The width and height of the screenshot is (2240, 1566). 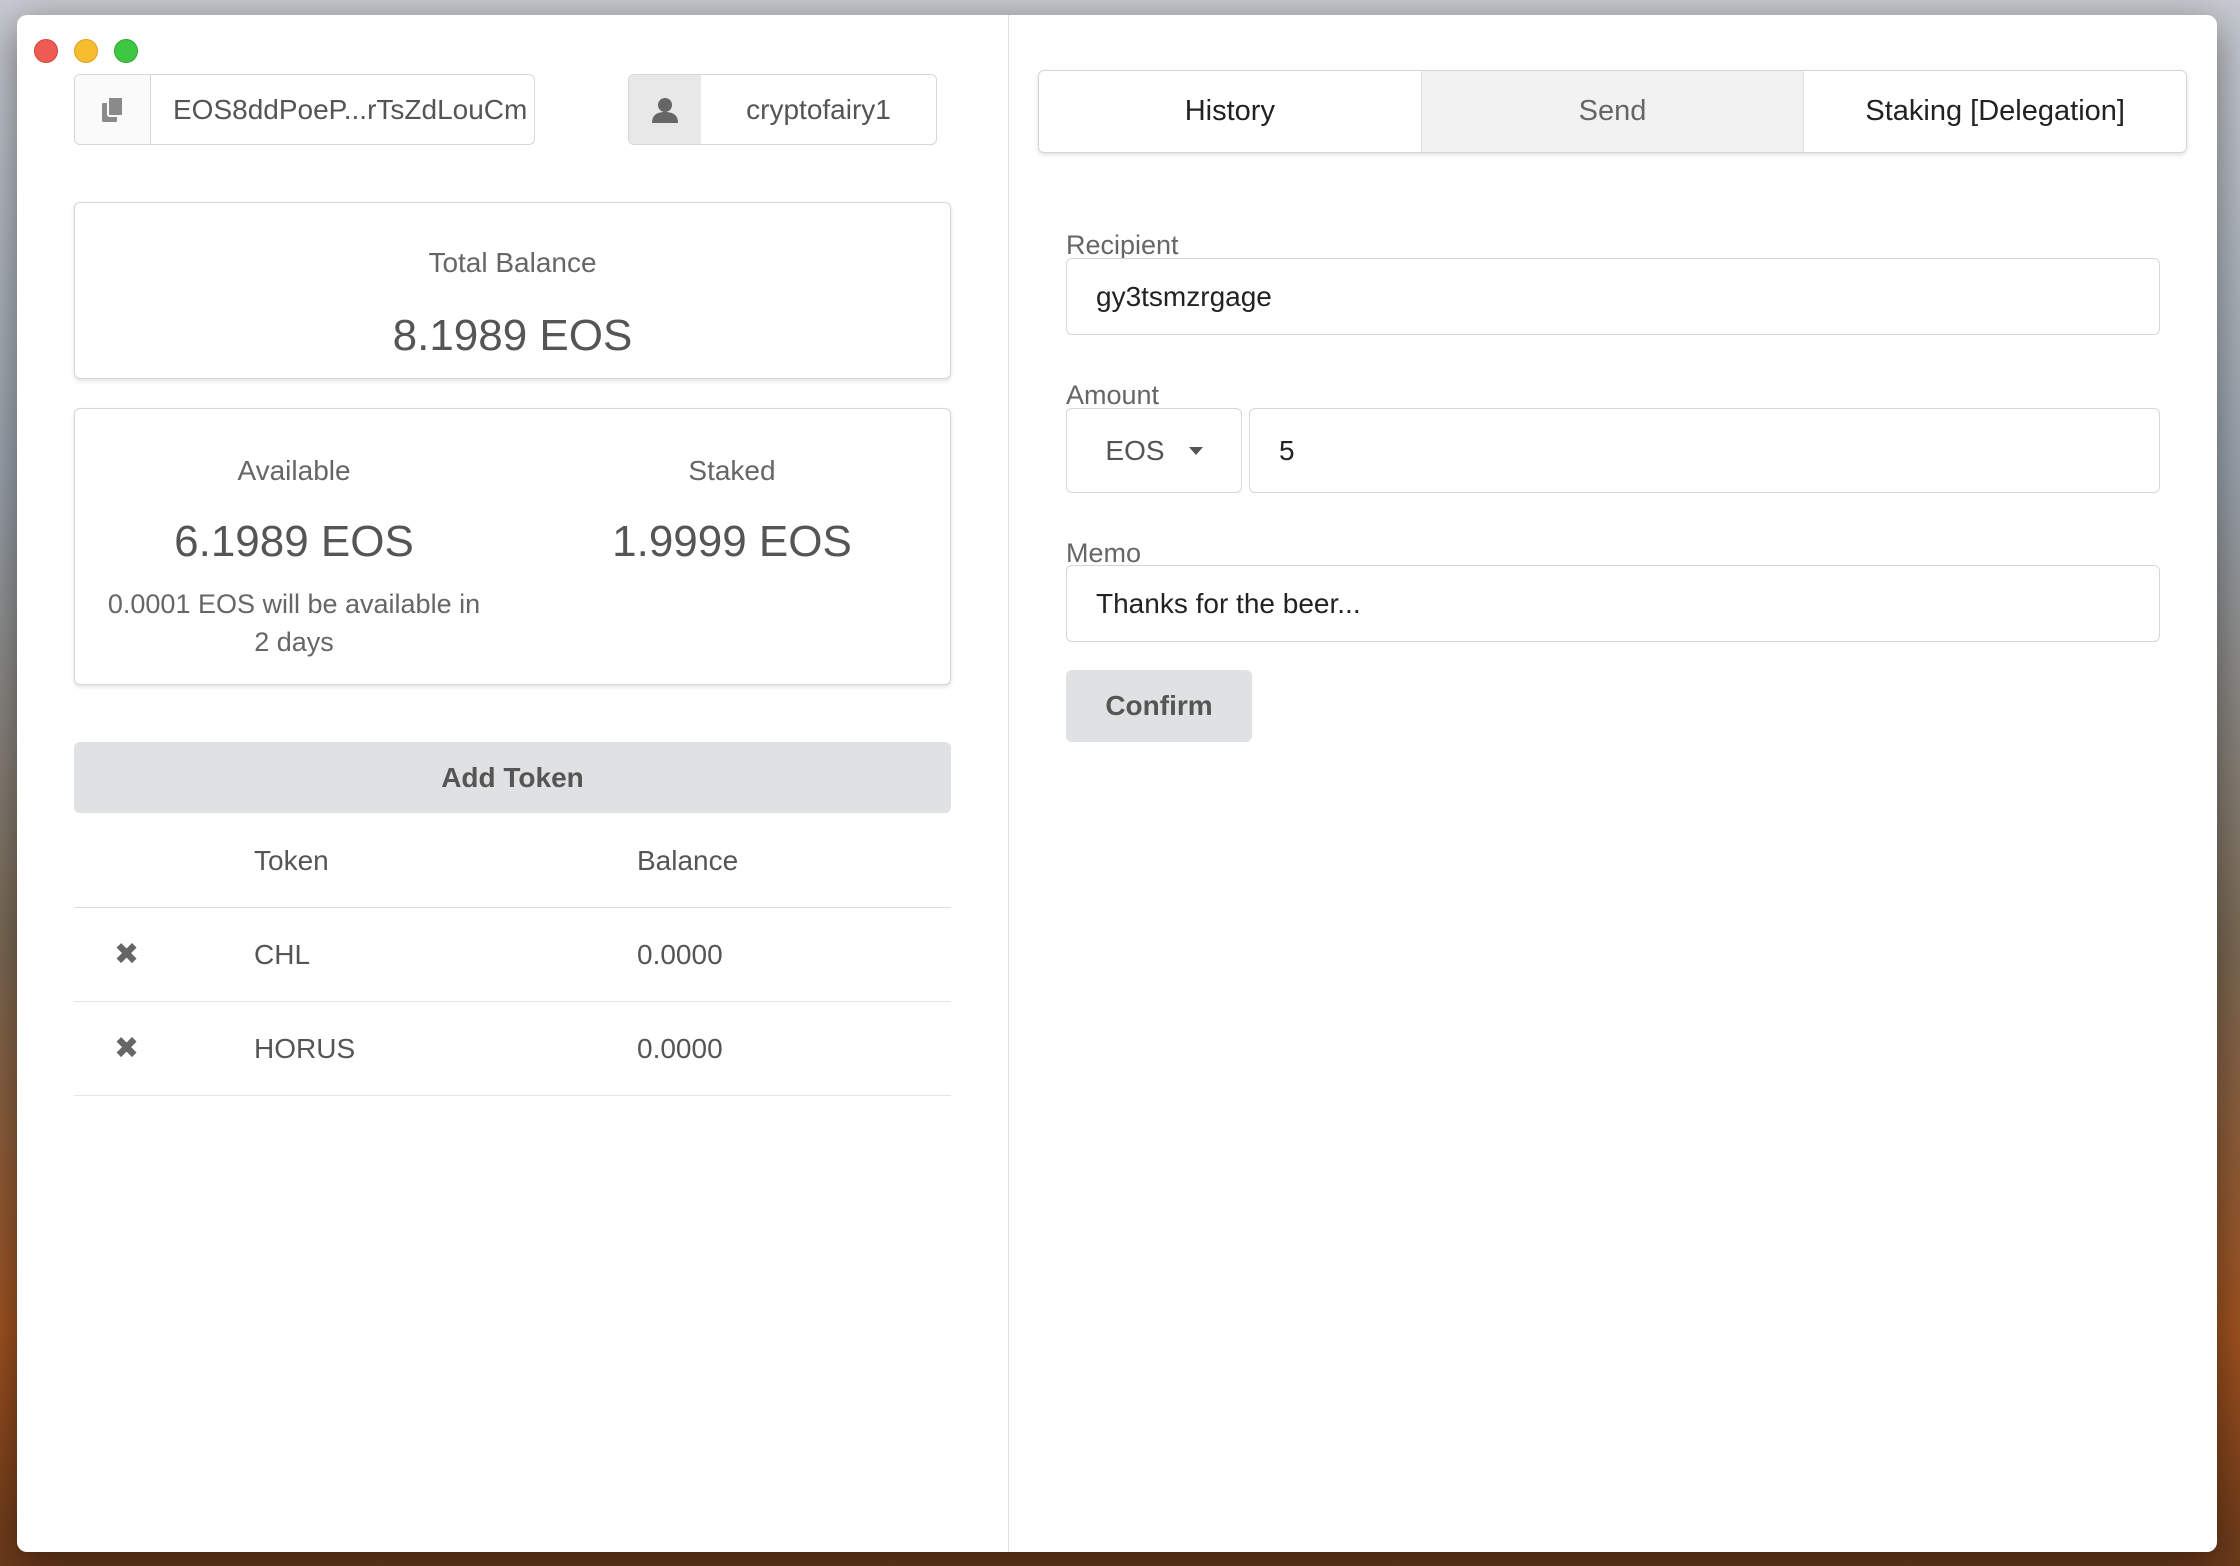 I want to click on close-window-button, so click(x=46, y=51).